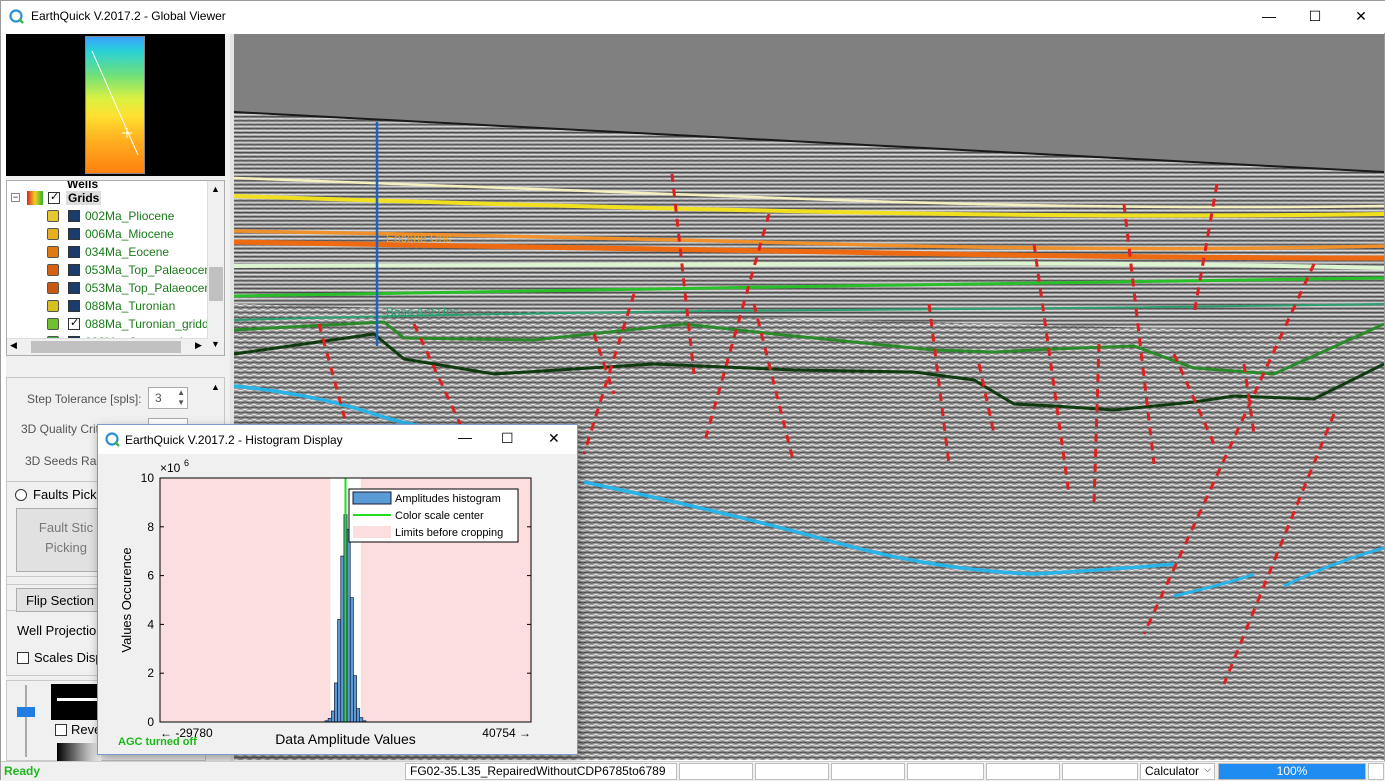 The image size is (1385, 781). I want to click on ready-status: Ready, so click(22, 771).